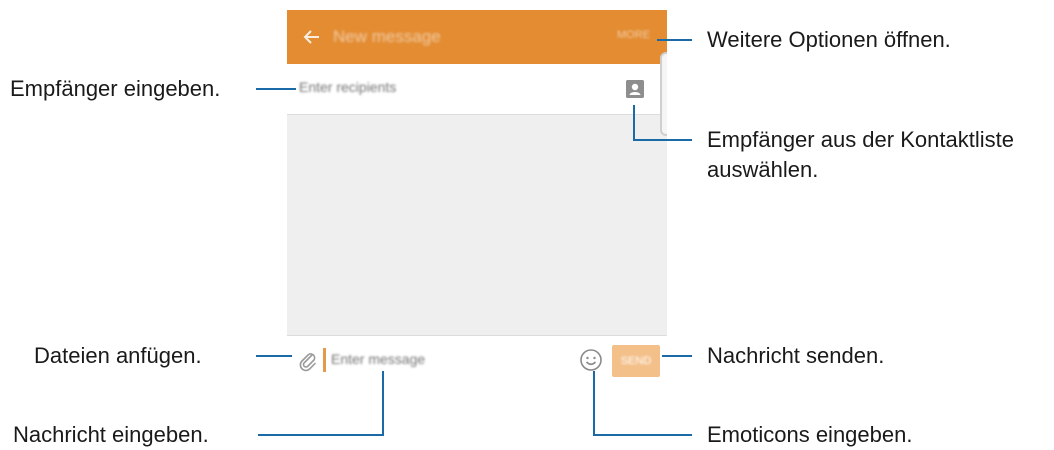  What do you see at coordinates (308, 361) in the screenshot?
I see `paperclip-icon` at bounding box center [308, 361].